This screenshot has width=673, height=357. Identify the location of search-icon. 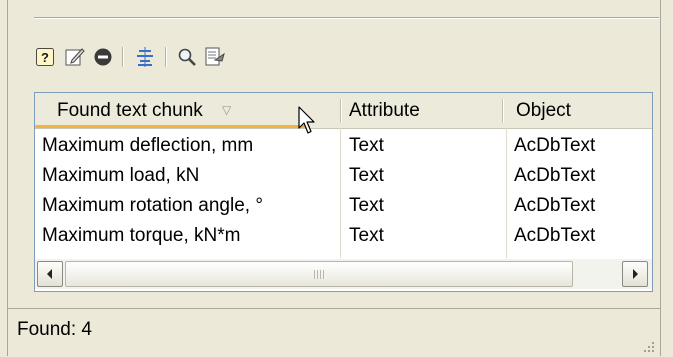
(187, 57).